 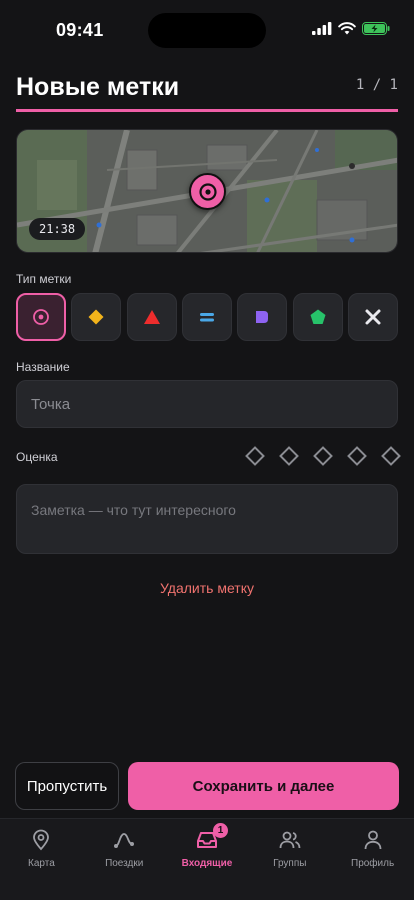 I want to click on diamond-icon, so click(x=96, y=317).